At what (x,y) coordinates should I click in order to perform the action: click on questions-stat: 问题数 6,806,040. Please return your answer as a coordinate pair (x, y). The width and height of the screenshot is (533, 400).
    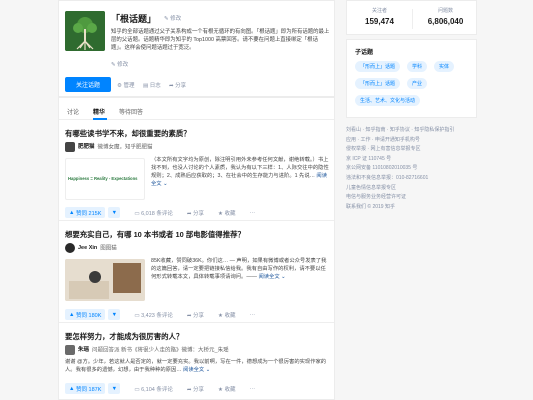
    Looking at the image, I should click on (445, 16).